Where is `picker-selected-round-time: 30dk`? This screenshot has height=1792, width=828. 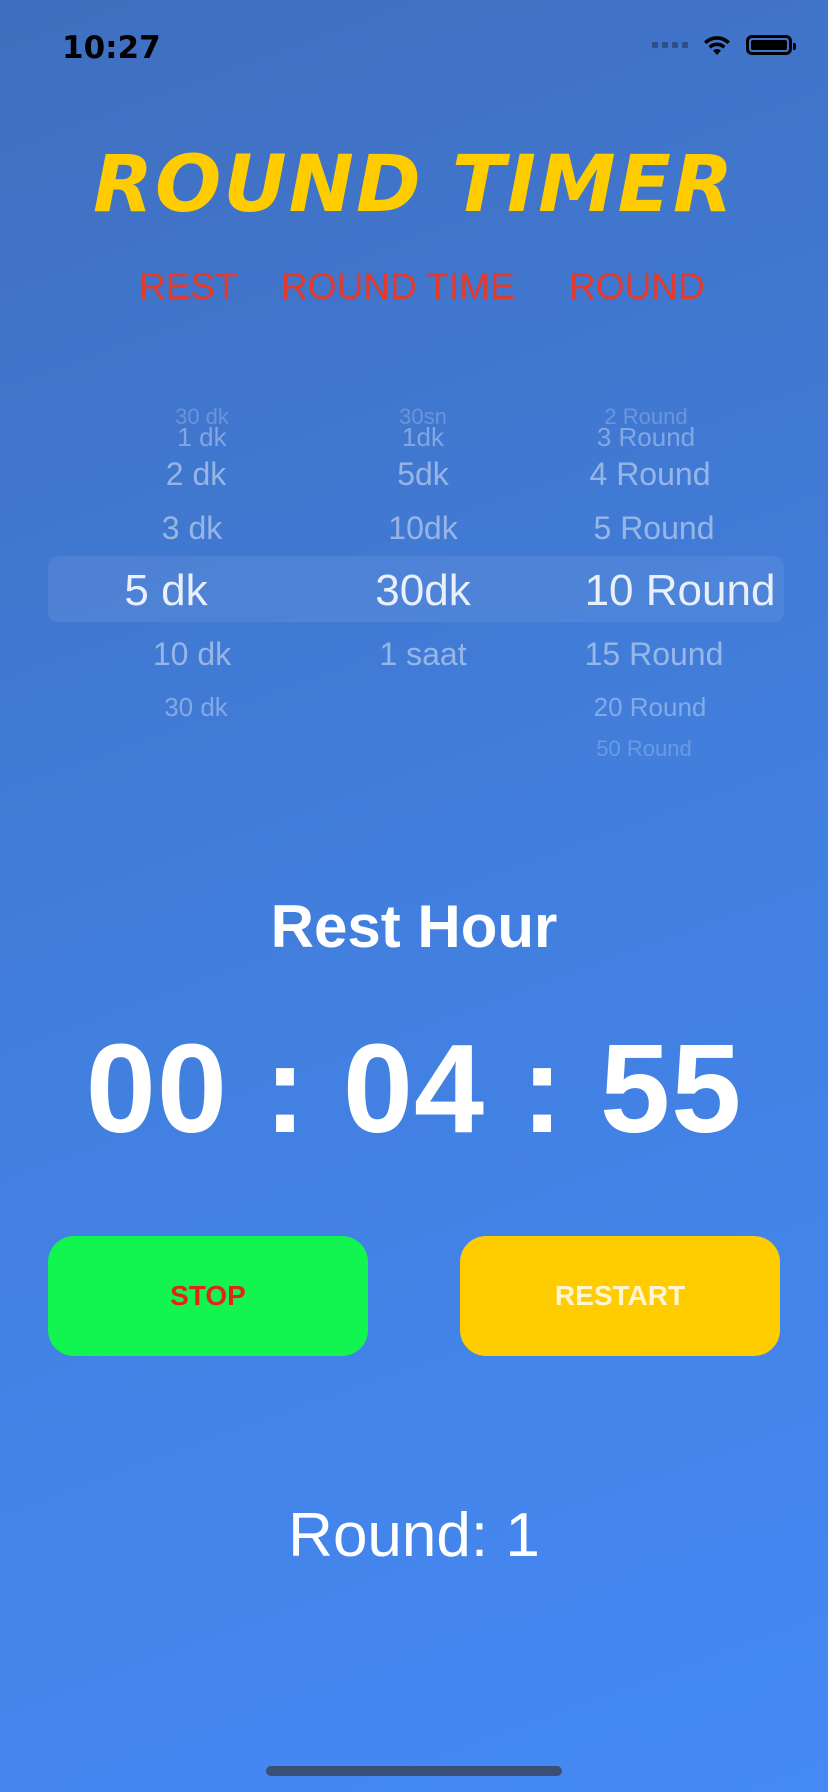
picker-selected-round-time: 30dk is located at coordinates (422, 591).